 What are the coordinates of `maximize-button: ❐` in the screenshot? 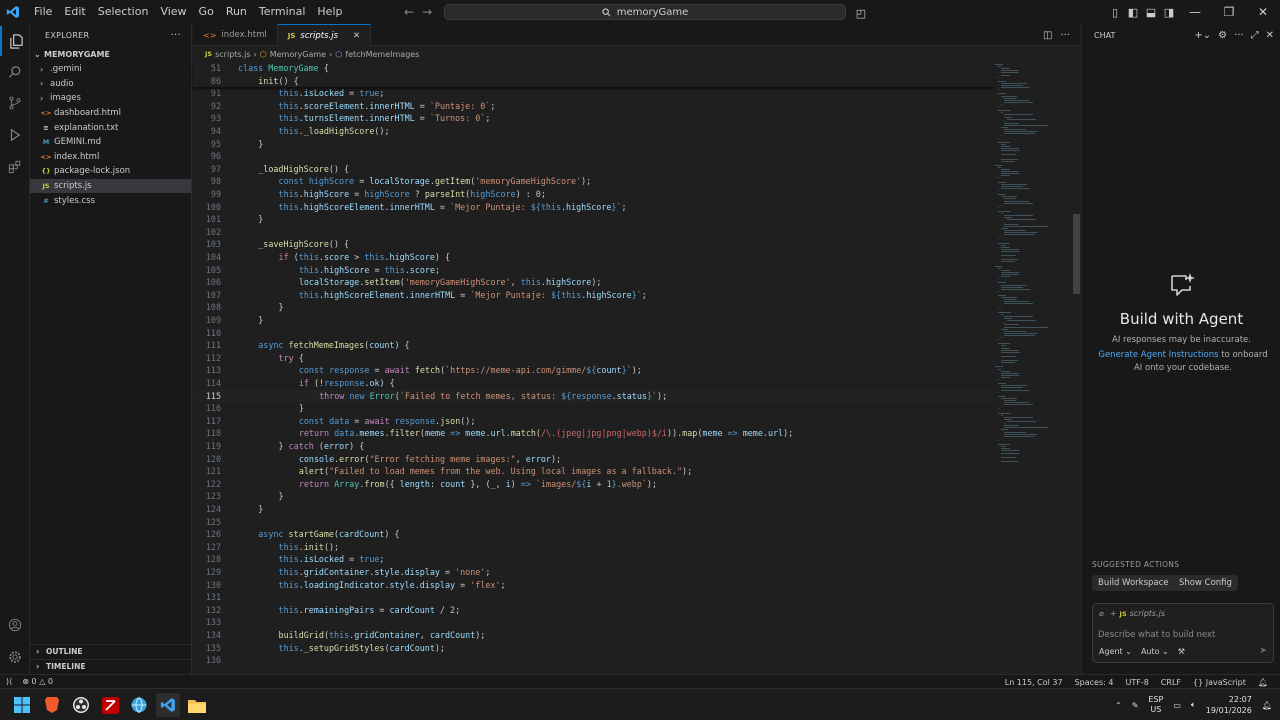 It's located at (1229, 12).